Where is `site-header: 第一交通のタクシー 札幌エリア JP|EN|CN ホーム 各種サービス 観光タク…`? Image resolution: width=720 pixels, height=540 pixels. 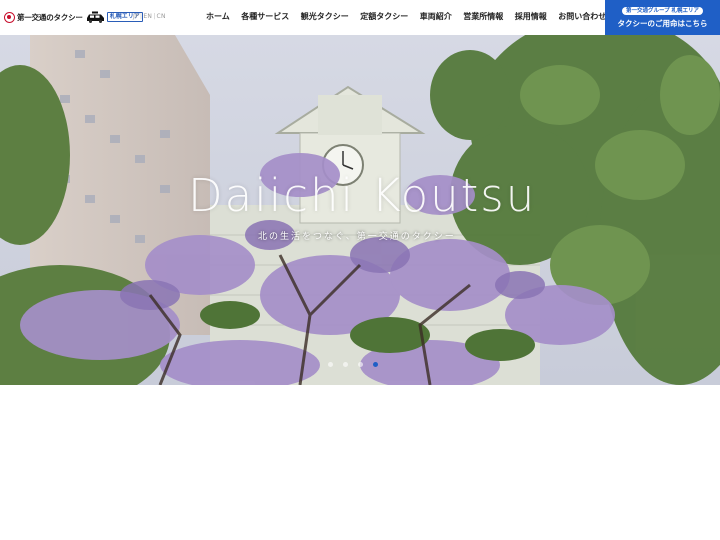
site-header: 第一交通のタクシー 札幌エリア JP|EN|CN ホーム 各種サービス 観光タク… is located at coordinates (360, 17).